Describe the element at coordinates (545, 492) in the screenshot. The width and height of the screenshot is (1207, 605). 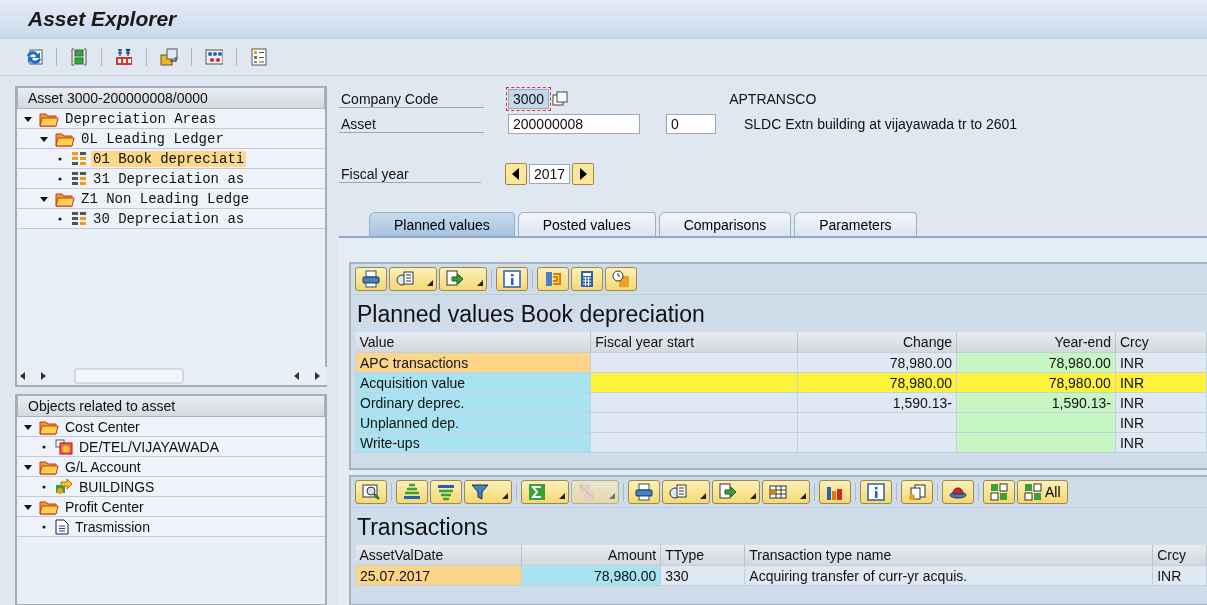
I see `total-button` at that location.